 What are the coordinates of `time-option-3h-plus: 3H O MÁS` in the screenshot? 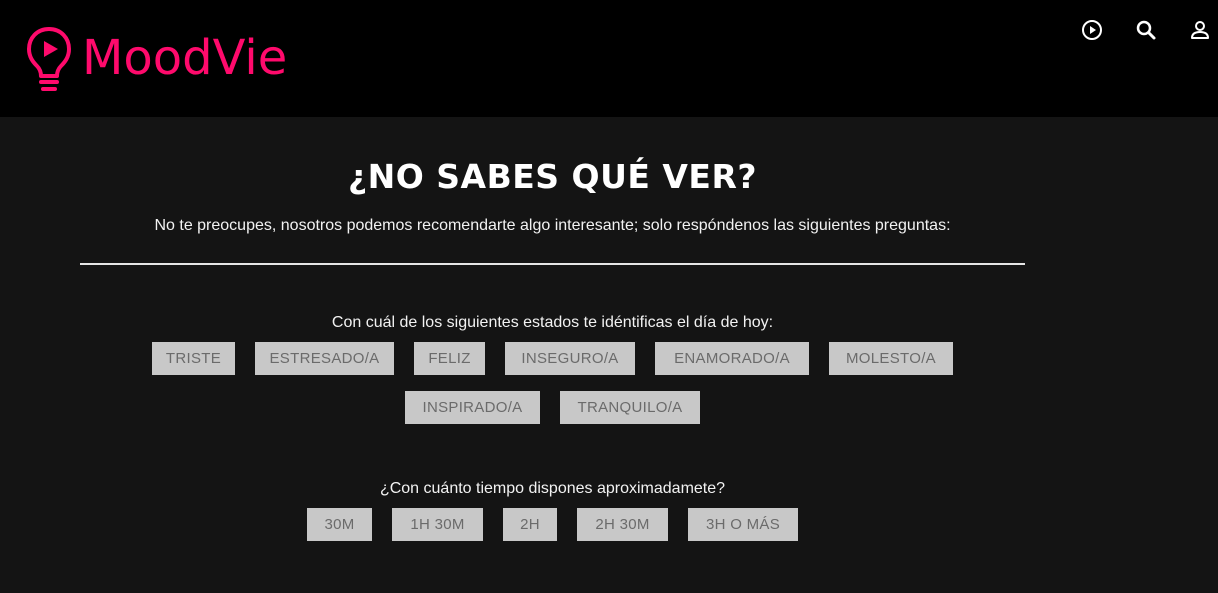 It's located at (743, 524).